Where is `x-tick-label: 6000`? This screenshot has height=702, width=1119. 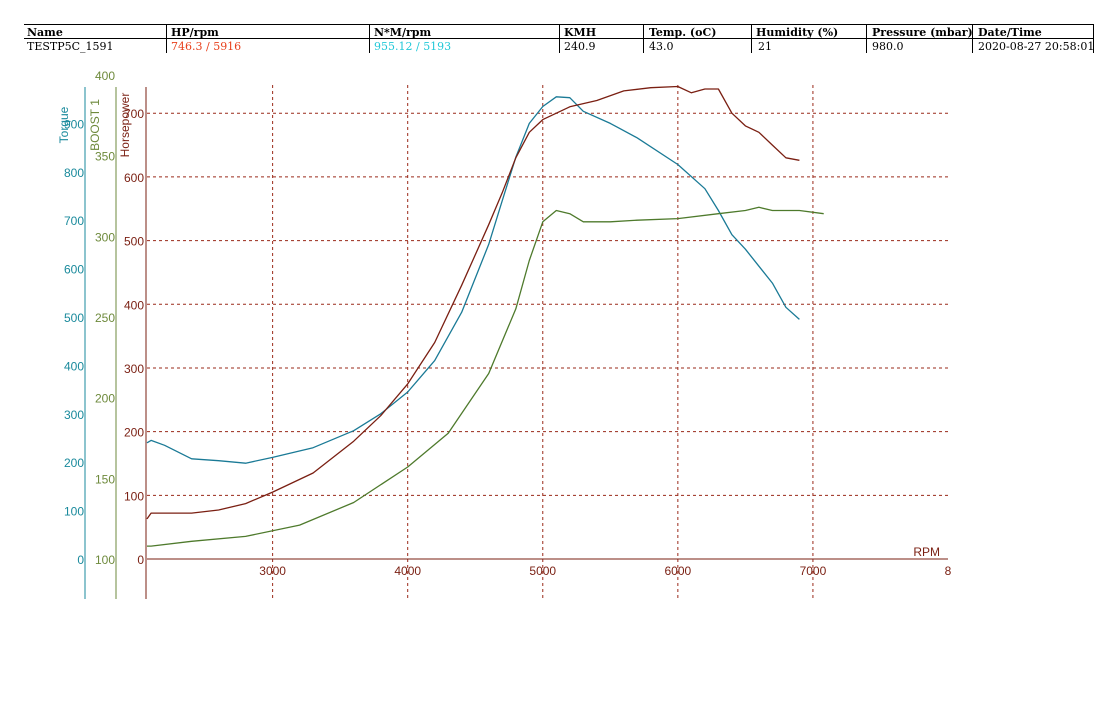 x-tick-label: 6000 is located at coordinates (677, 571).